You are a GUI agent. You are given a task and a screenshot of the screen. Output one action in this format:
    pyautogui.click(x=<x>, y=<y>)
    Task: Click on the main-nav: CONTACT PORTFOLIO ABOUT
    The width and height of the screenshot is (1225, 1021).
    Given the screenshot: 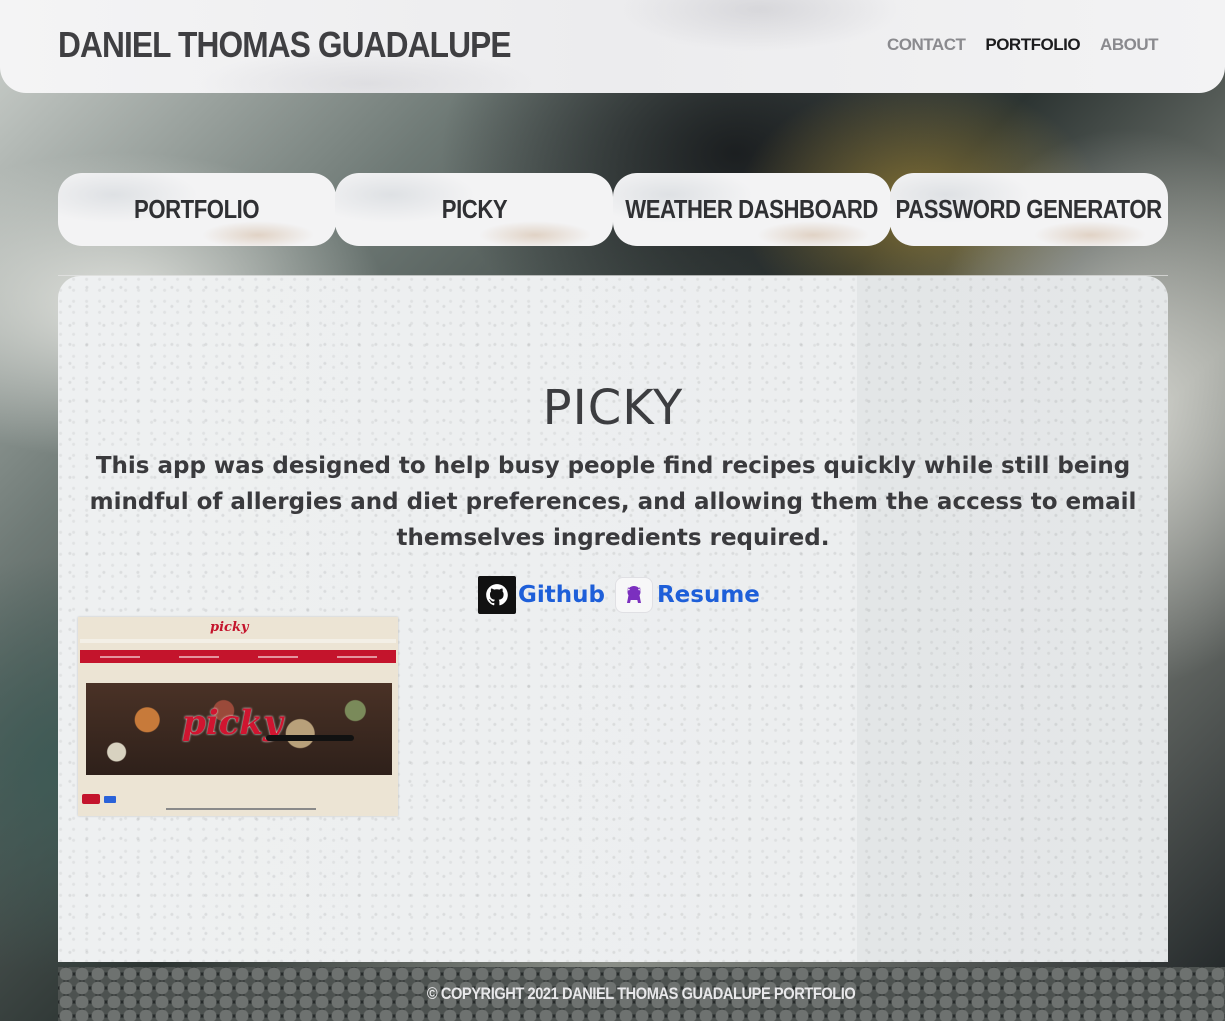 What is the action you would take?
    pyautogui.click(x=1022, y=45)
    